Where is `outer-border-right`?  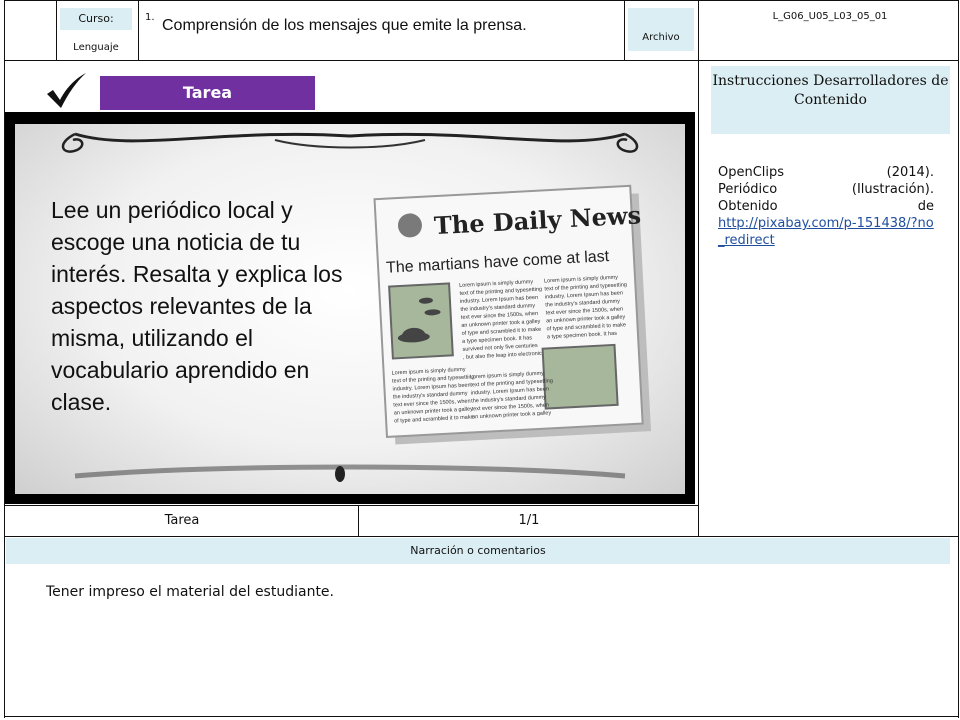
outer-border-right is located at coordinates (958, 359).